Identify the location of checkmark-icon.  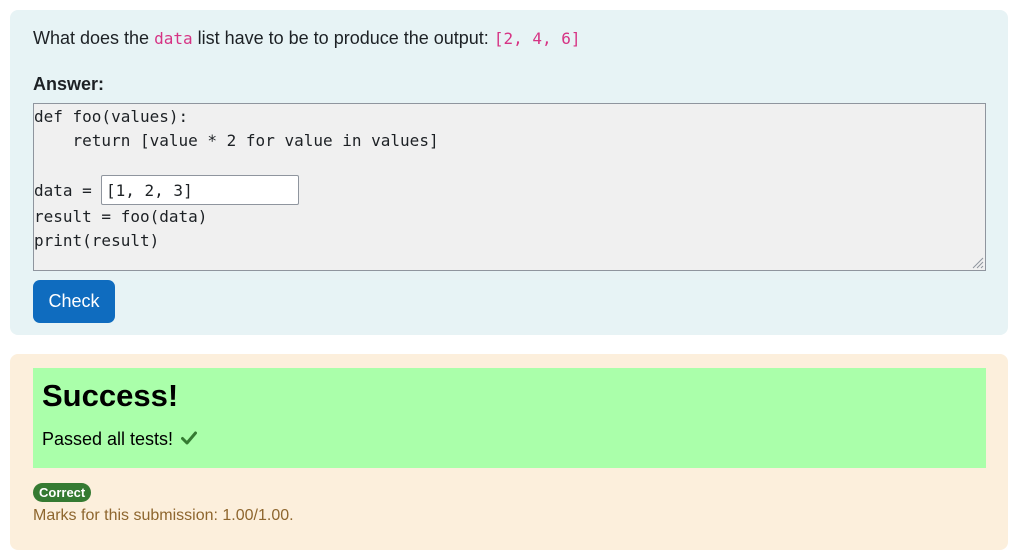
(189, 438).